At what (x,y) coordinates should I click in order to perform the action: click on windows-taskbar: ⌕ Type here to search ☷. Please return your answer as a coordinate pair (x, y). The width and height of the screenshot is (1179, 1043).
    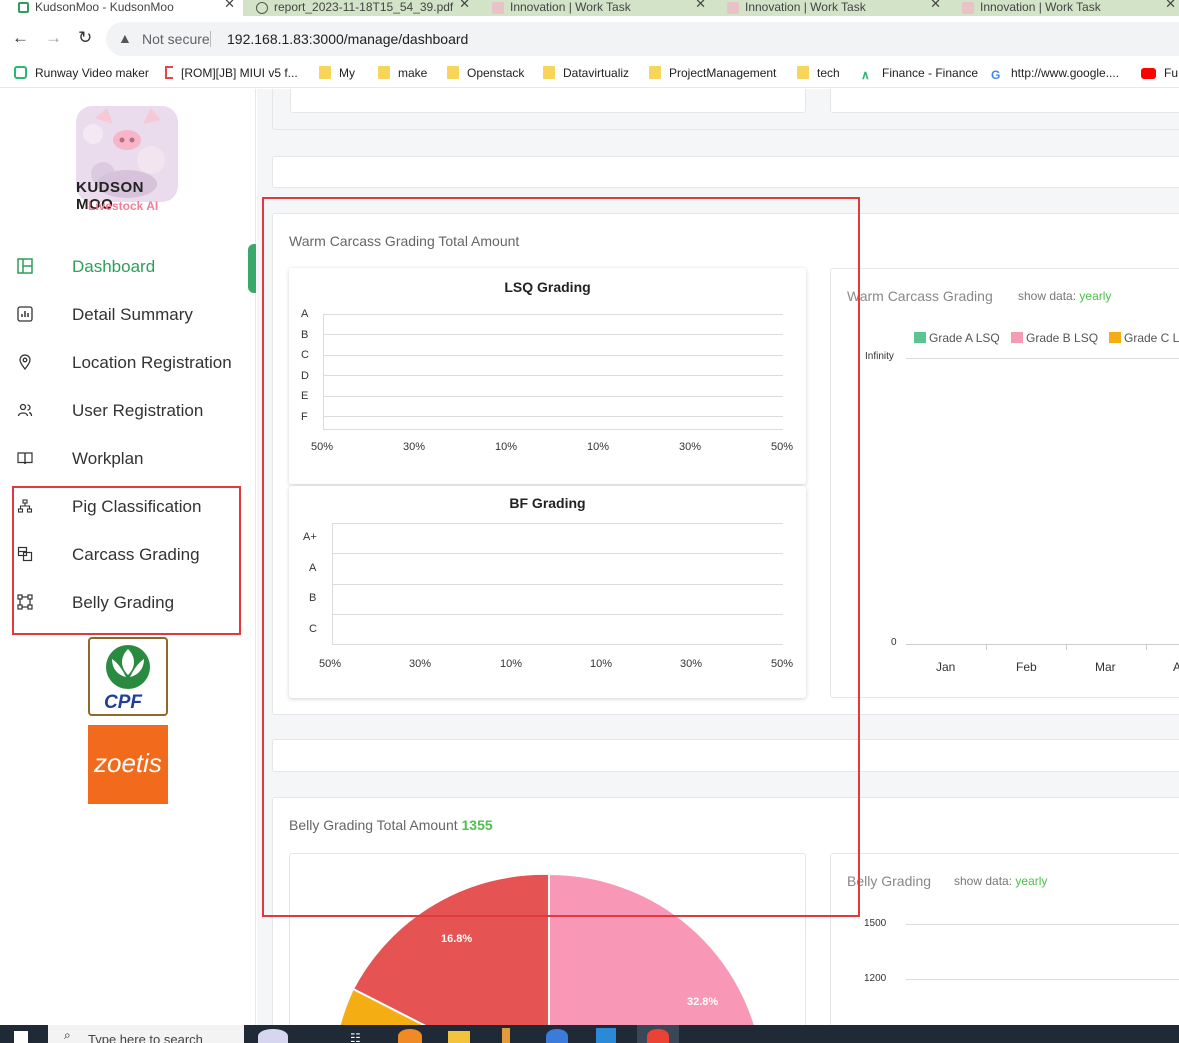
    Looking at the image, I should click on (589, 1034).